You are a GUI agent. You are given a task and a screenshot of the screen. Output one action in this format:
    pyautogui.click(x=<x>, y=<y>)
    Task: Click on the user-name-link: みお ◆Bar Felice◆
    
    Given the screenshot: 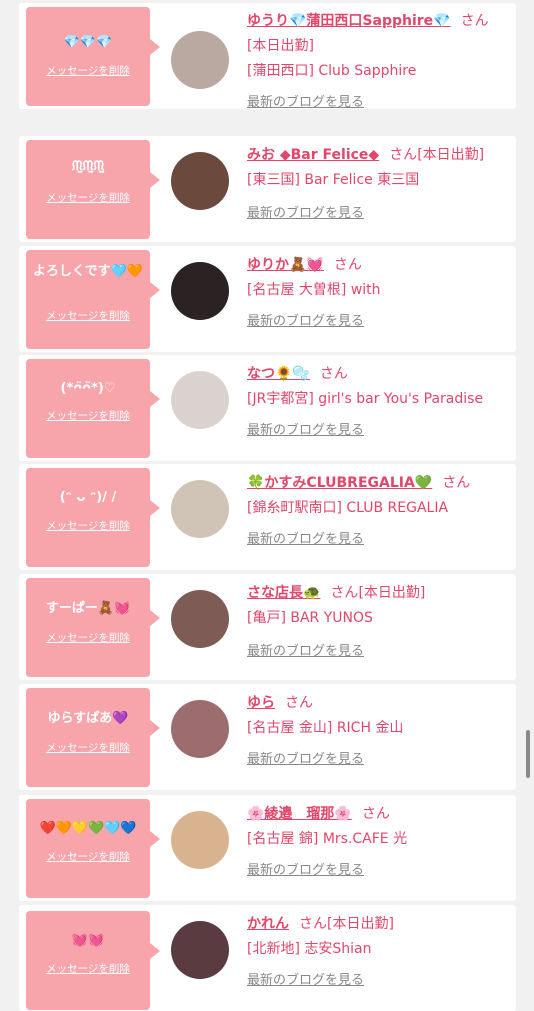 What is the action you would take?
    pyautogui.click(x=313, y=155)
    